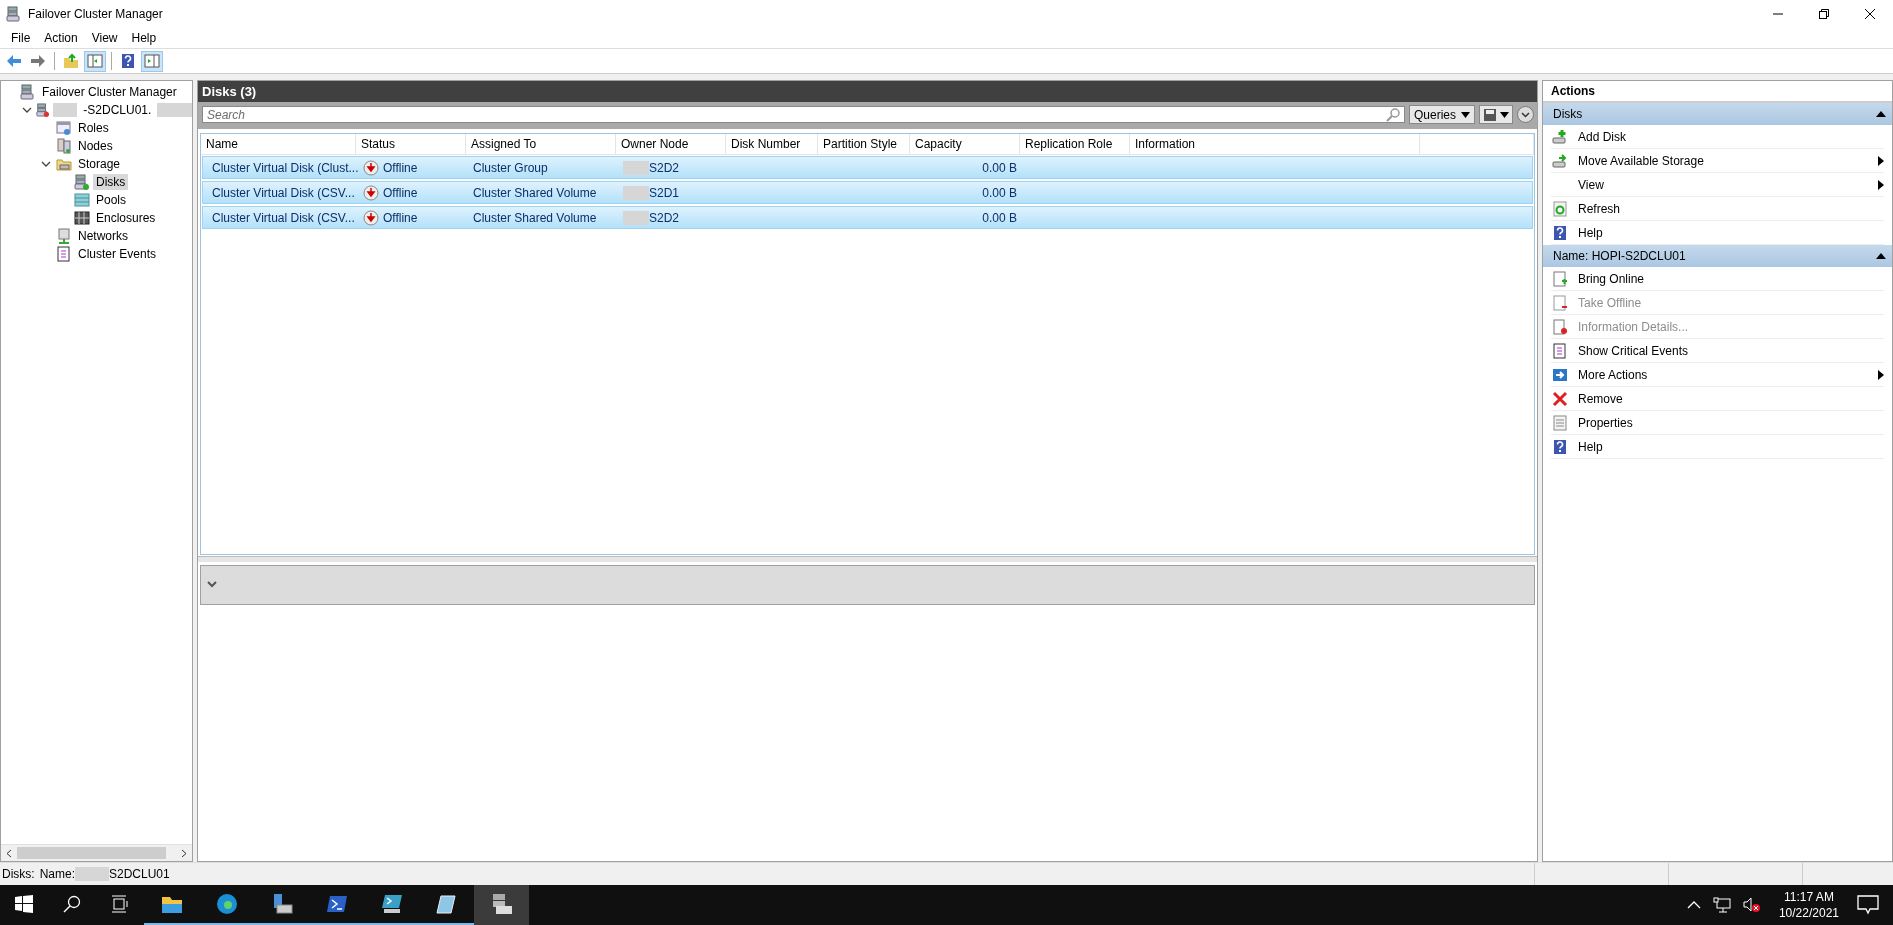 The width and height of the screenshot is (1893, 925). What do you see at coordinates (535, 192) in the screenshot?
I see `table-cell: Cluster Shared Volume` at bounding box center [535, 192].